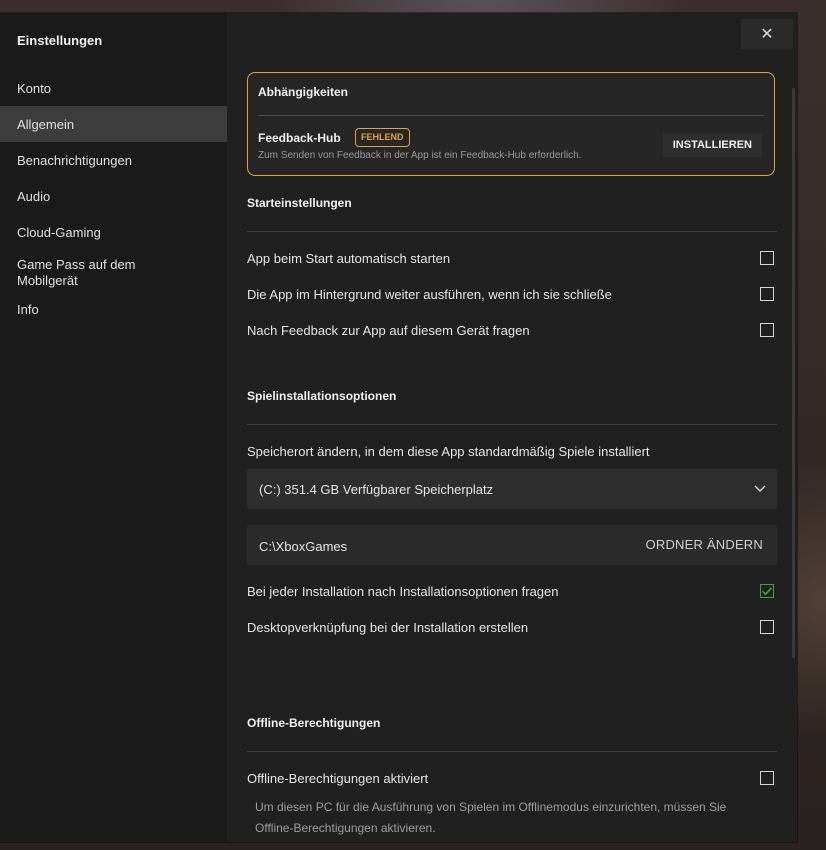 Image resolution: width=826 pixels, height=850 pixels. What do you see at coordinates (322, 396) in the screenshot?
I see `install-section-title: Spielinstallationsoptionen` at bounding box center [322, 396].